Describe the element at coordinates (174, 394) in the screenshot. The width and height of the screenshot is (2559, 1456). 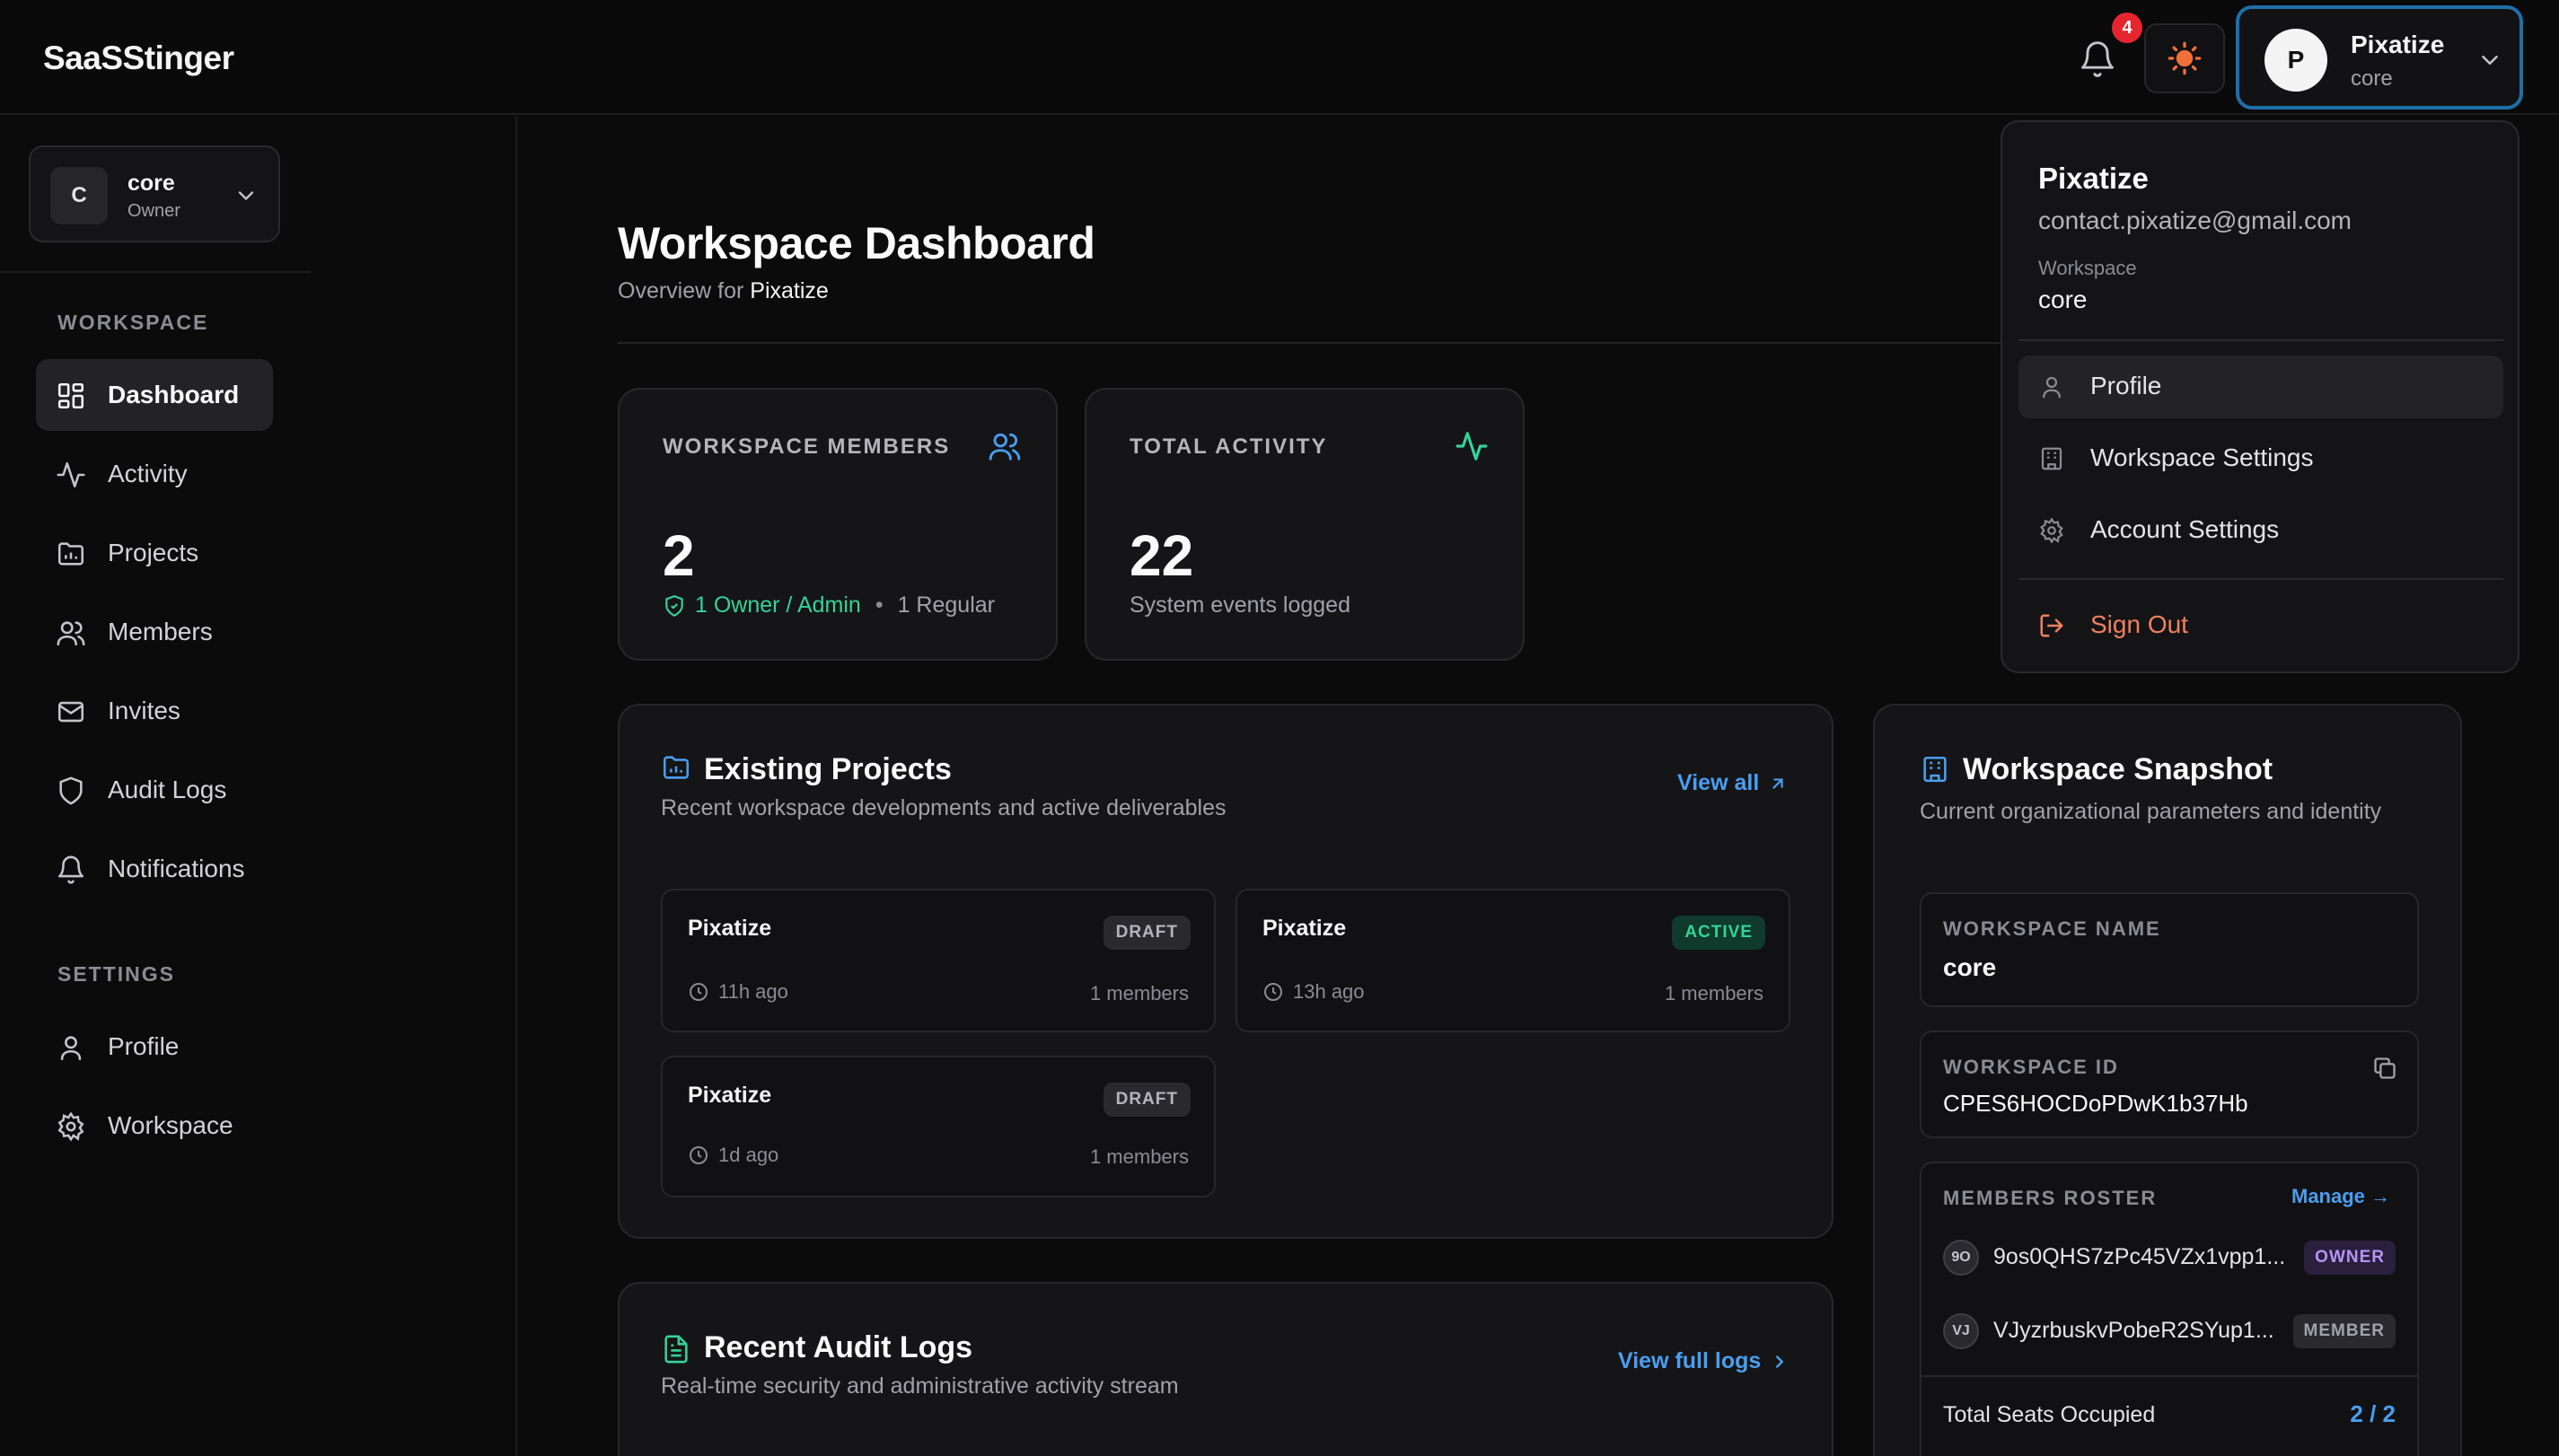
I see `sidebar-item-label: Dashboard` at that location.